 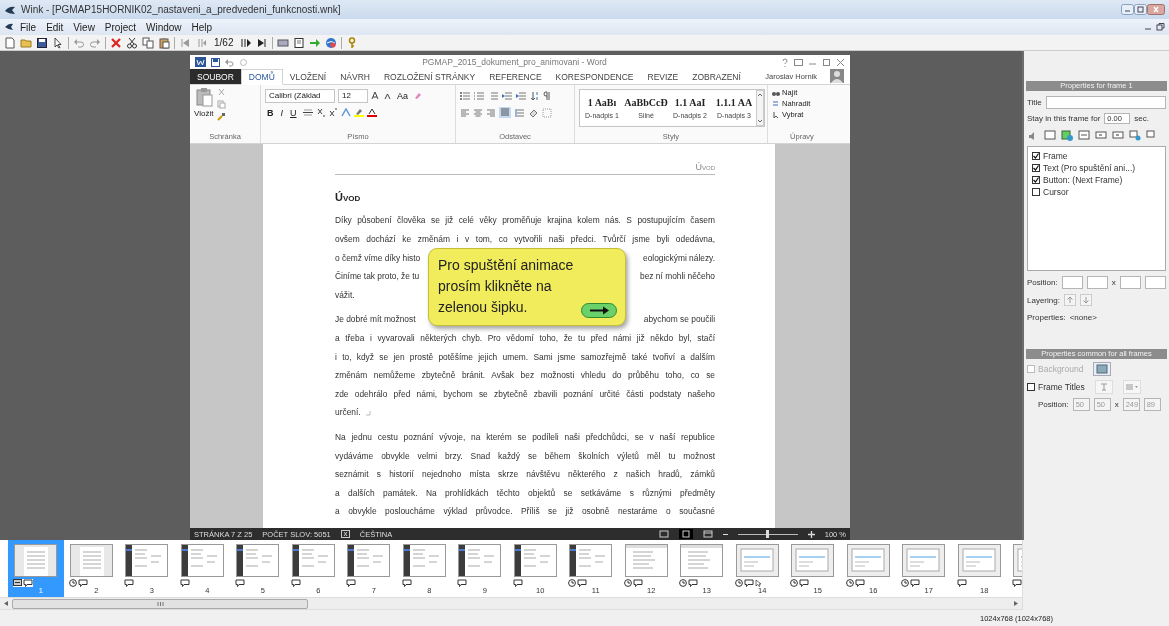 What do you see at coordinates (525, 240) in the screenshot?
I see `text-line: ovšem dochází ke změnám i v tom, co vytvořili naši předci. Tvůrčí jsme byli odedávna,` at bounding box center [525, 240].